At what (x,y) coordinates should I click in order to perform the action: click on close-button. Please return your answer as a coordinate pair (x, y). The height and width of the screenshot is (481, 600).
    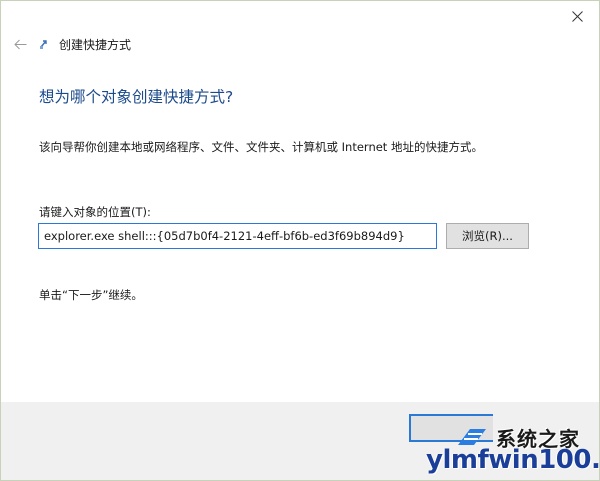
    Looking at the image, I should click on (577, 16).